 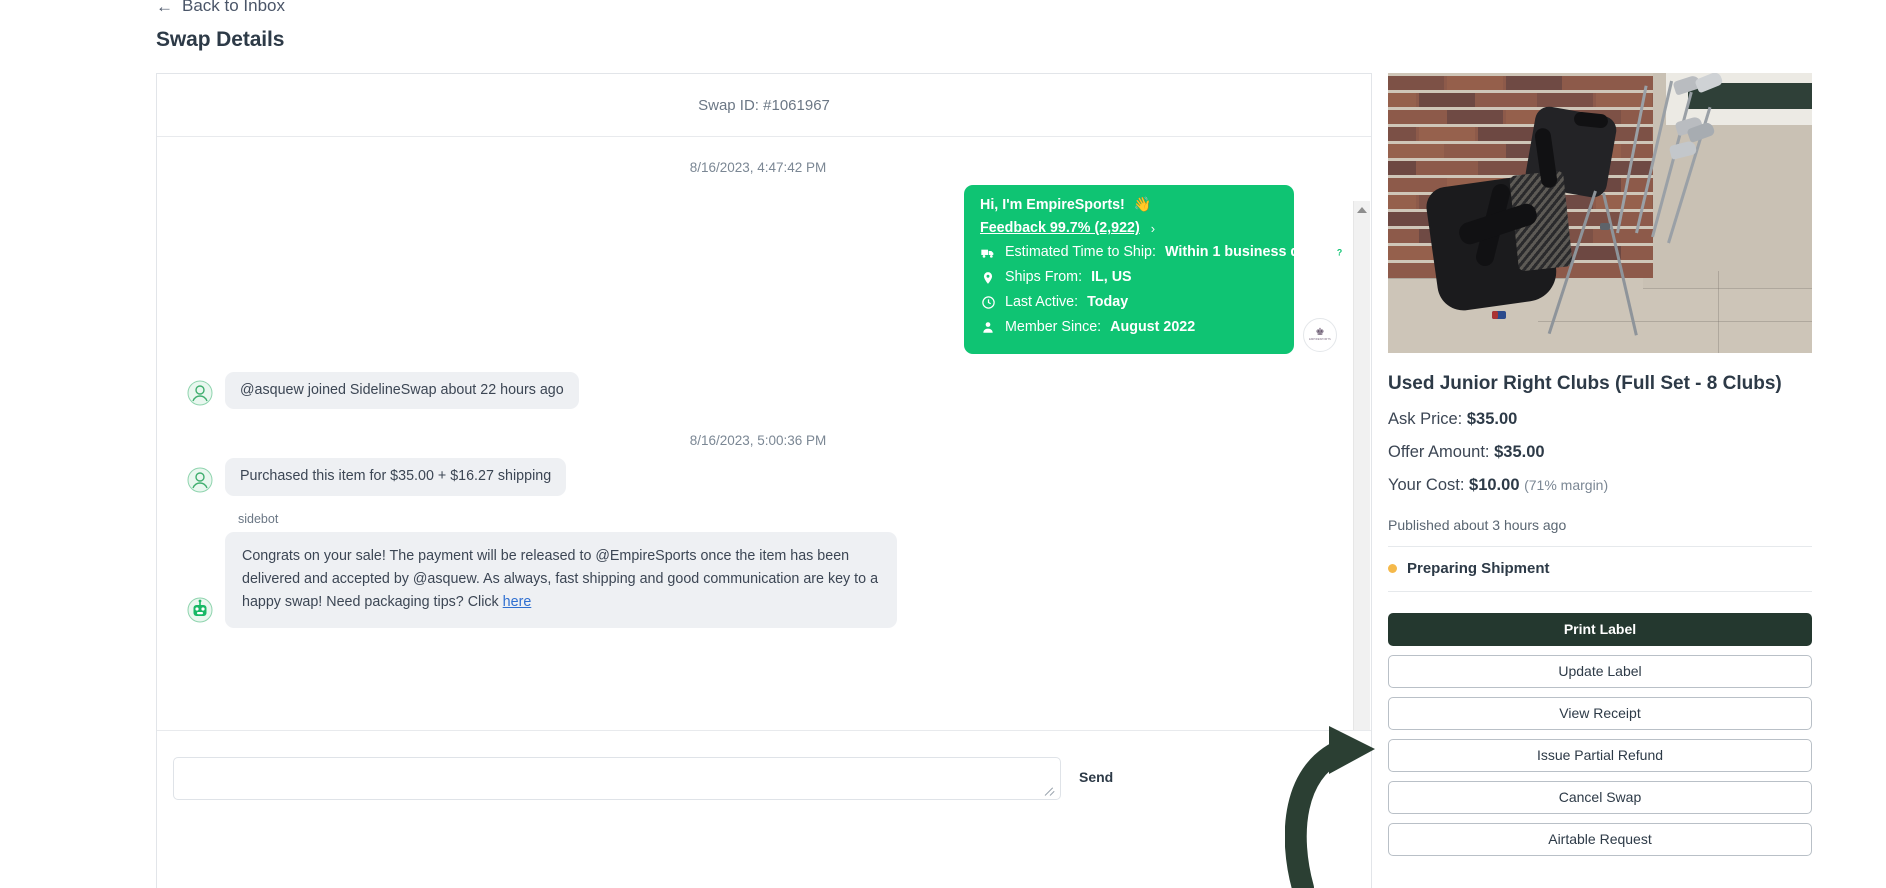 I want to click on swap-id-label: Swap ID: #1061967, so click(x=764, y=105).